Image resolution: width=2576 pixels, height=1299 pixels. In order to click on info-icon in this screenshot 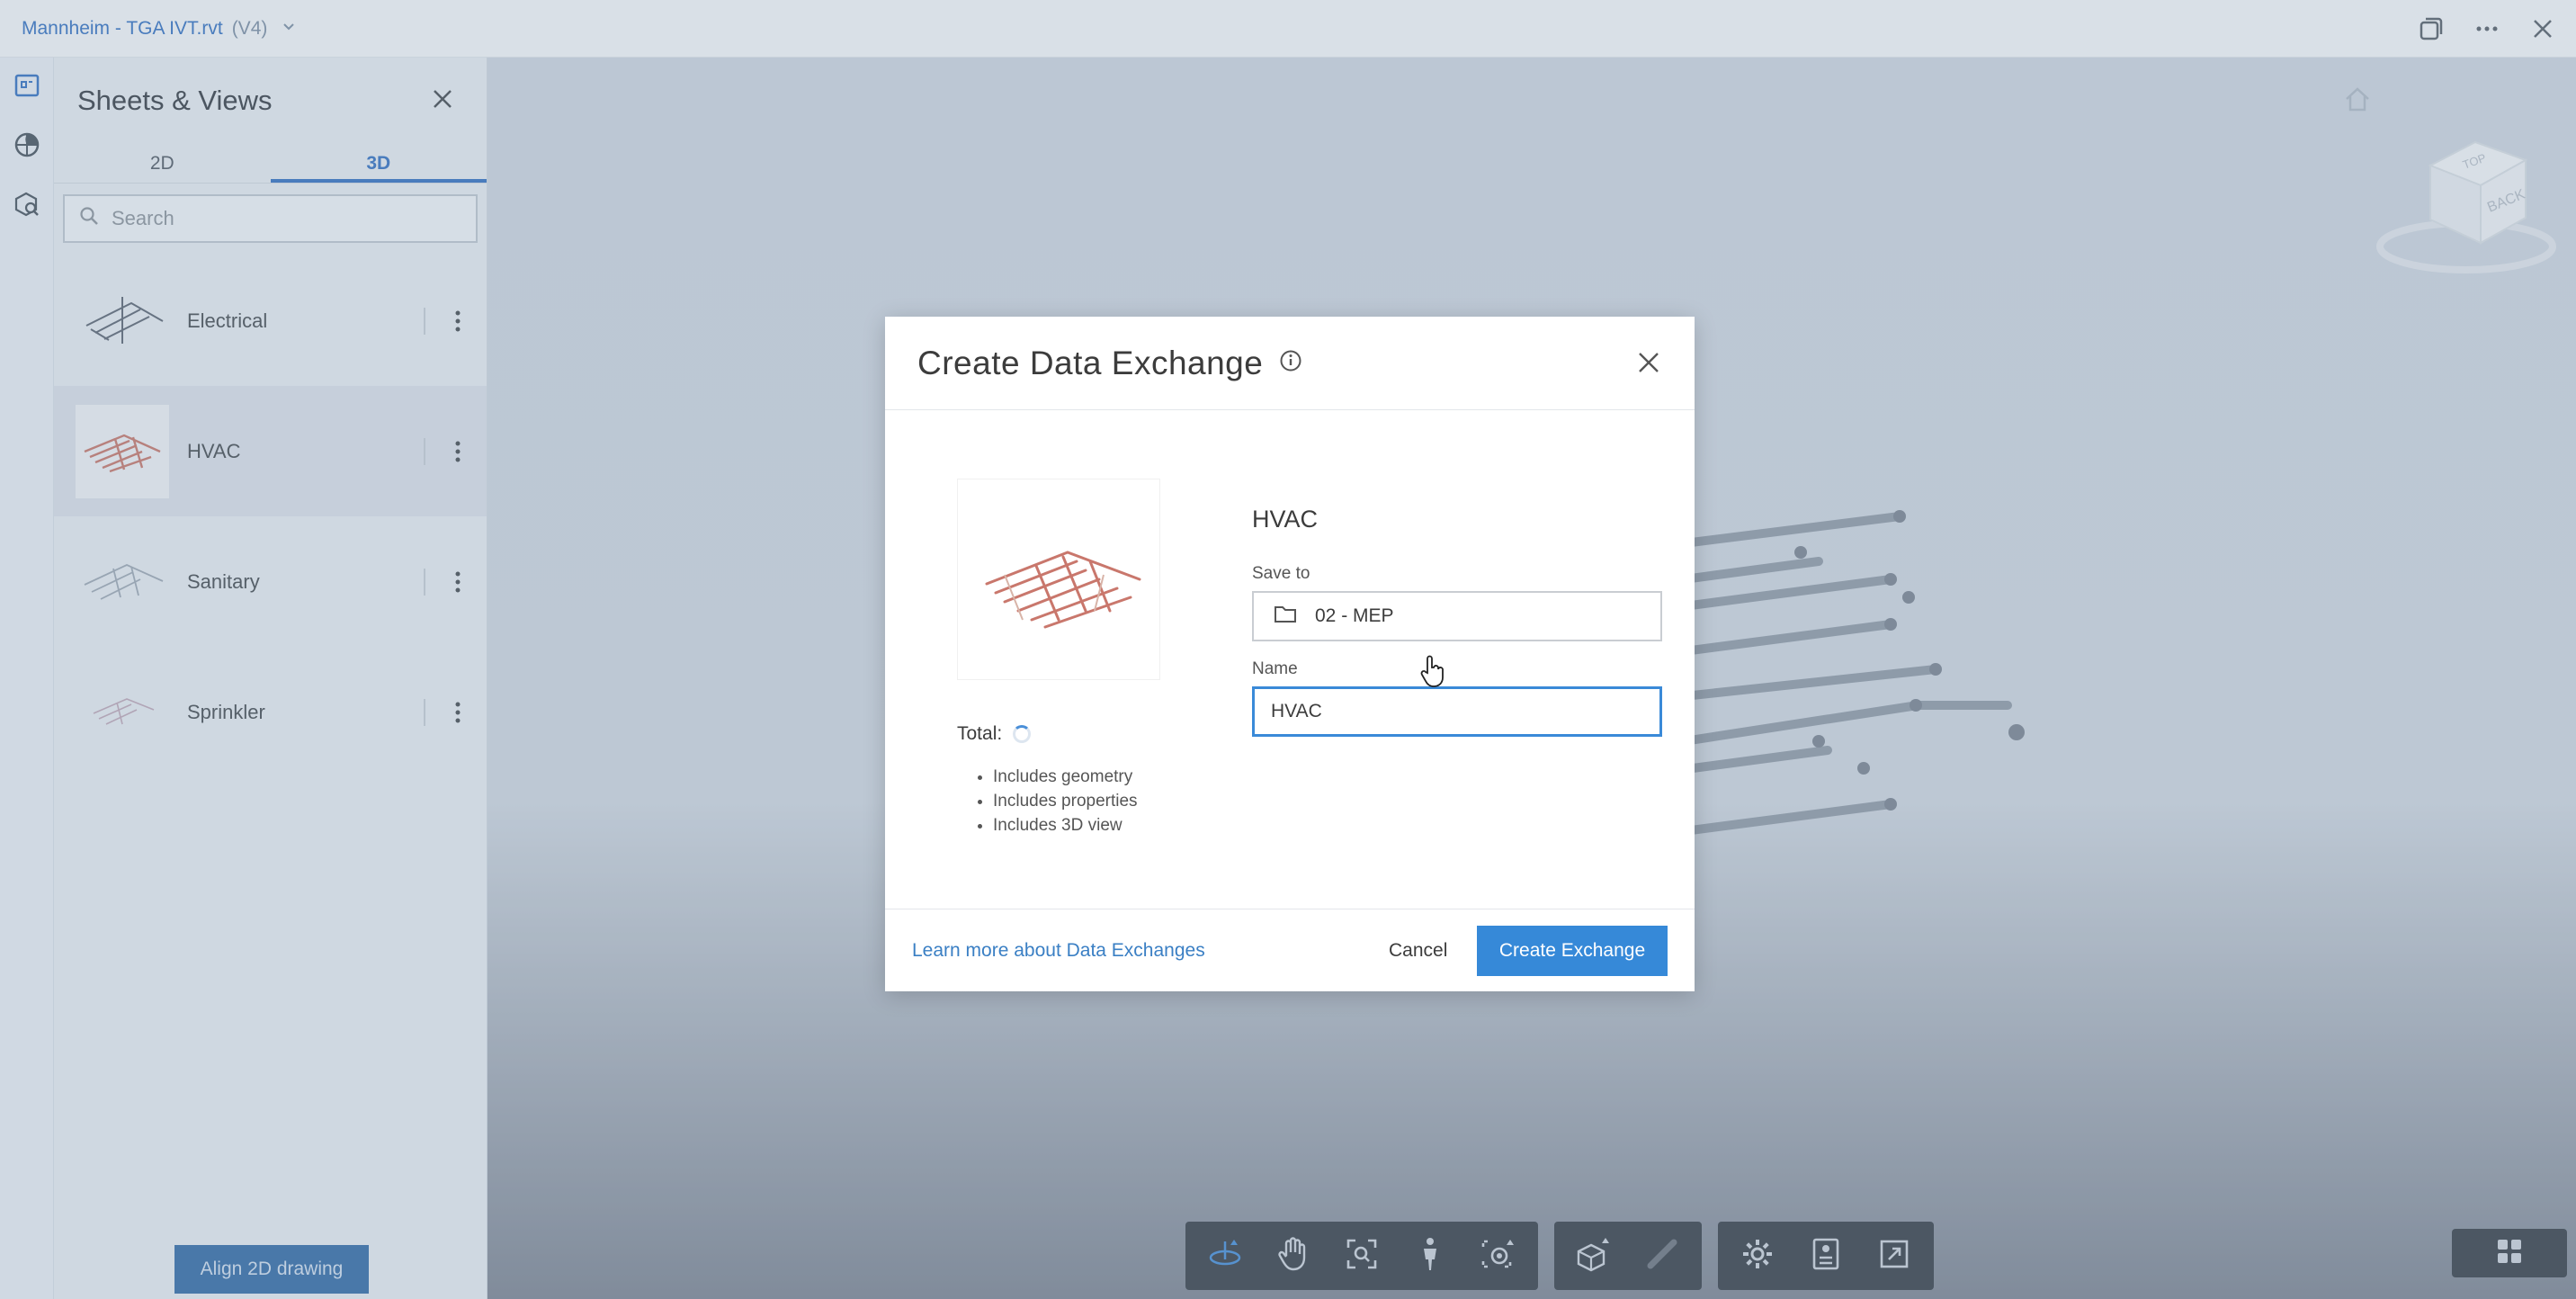, I will do `click(1290, 363)`.